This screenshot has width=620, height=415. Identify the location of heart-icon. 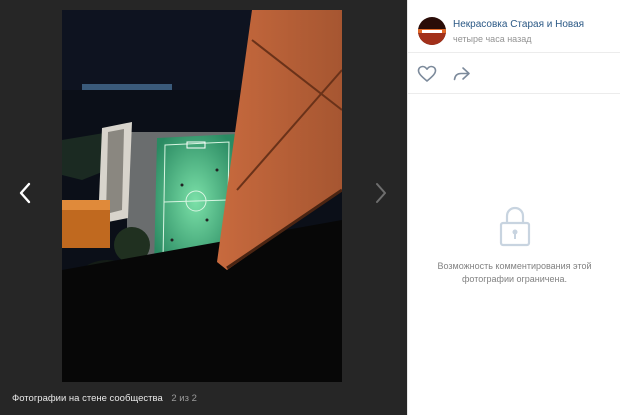
(427, 76).